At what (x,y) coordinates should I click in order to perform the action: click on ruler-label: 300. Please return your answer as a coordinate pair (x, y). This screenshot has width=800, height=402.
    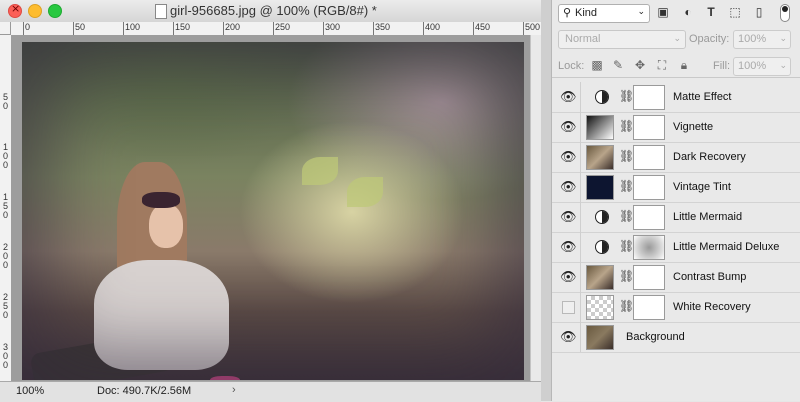
    Looking at the image, I should click on (333, 27).